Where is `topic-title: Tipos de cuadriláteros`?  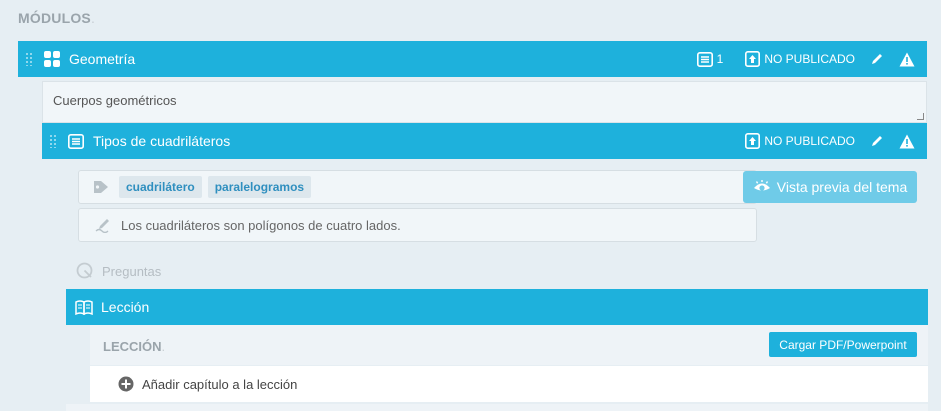
topic-title: Tipos de cuadriláteros is located at coordinates (161, 141).